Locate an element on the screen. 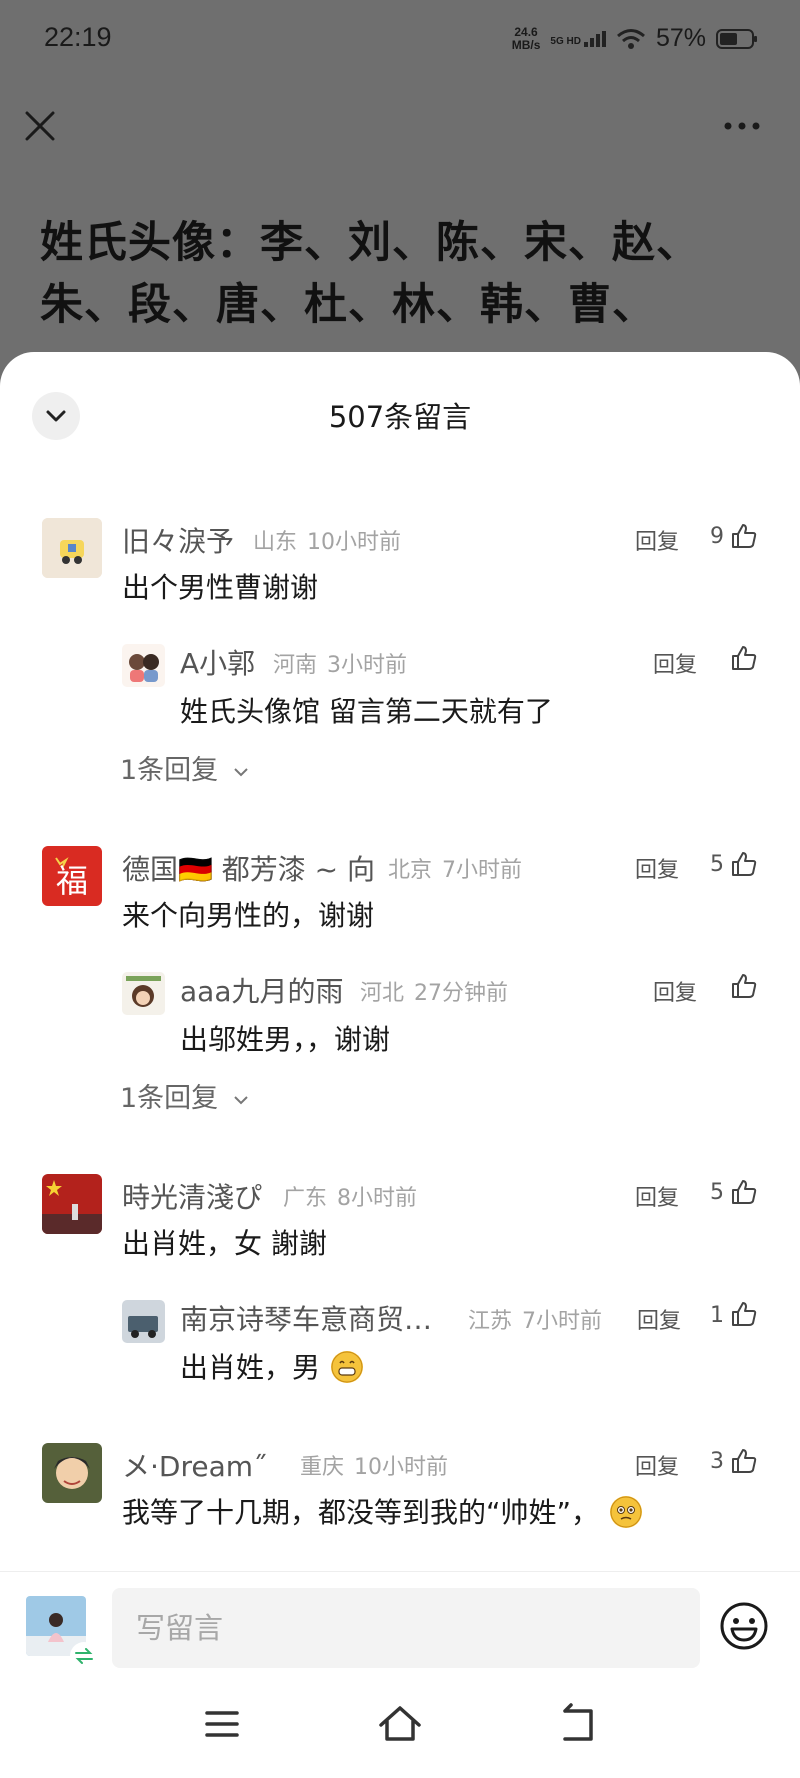  comment-location: 重庆 is located at coordinates (322, 1467).